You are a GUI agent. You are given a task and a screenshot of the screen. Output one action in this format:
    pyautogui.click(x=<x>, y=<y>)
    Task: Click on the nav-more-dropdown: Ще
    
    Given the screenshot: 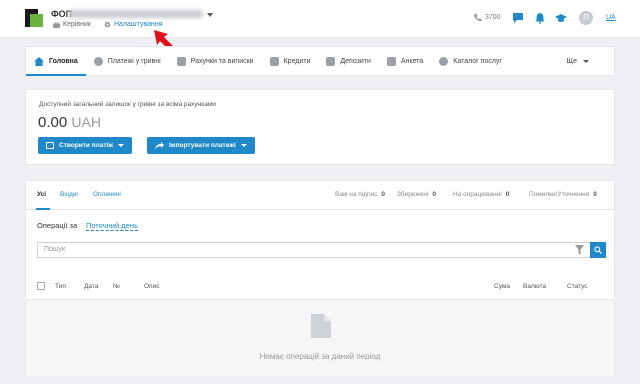 What is the action you would take?
    pyautogui.click(x=578, y=61)
    